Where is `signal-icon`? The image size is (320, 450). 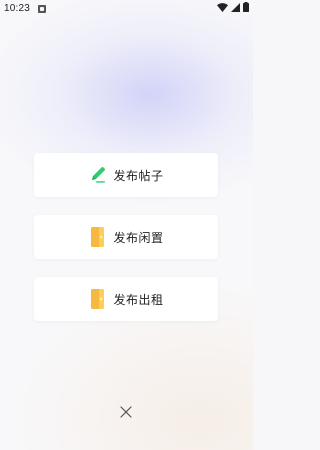
signal-icon is located at coordinates (235, 7).